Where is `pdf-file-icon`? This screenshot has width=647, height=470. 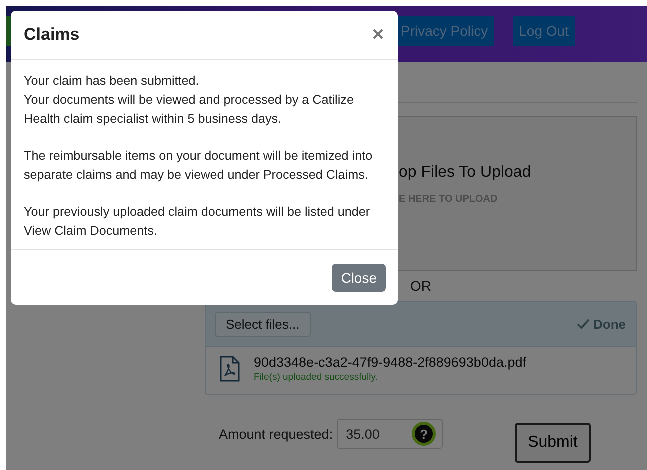
pdf-file-icon is located at coordinates (230, 369).